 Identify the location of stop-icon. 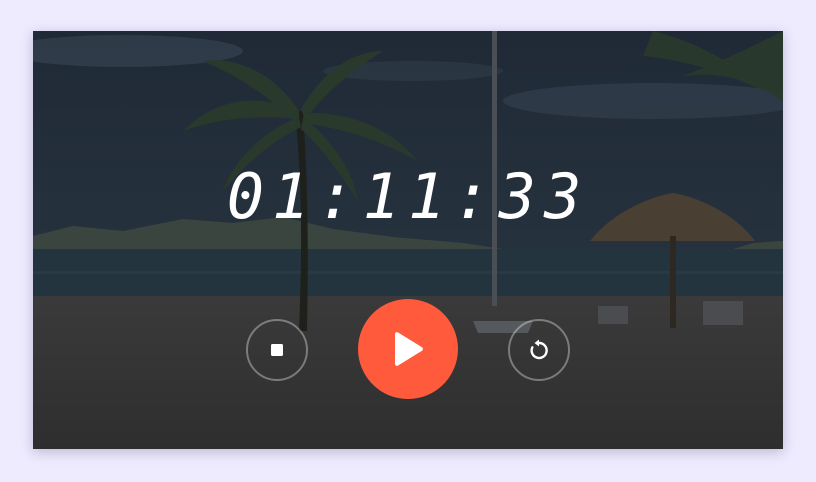
(277, 350).